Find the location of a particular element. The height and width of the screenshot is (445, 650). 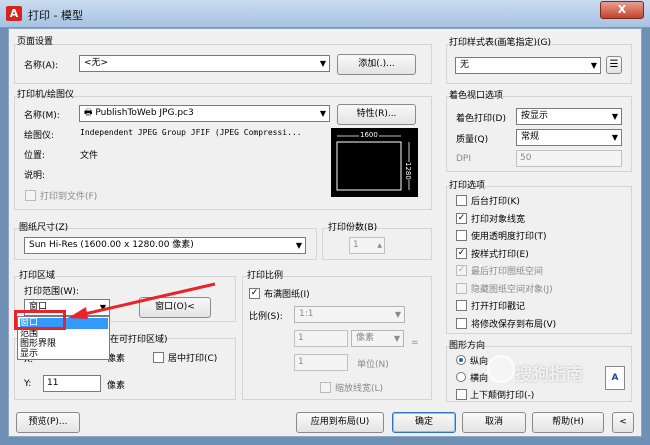

plot-option-label: 后台打印(K) is located at coordinates (495, 202).